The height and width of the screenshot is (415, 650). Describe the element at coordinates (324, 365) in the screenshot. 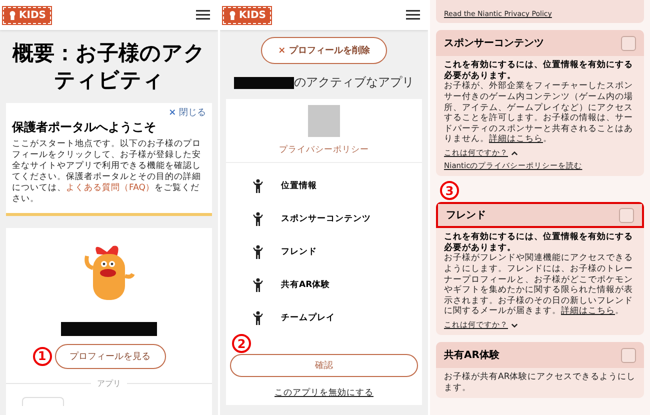

I see `confirm-button: 確認` at that location.